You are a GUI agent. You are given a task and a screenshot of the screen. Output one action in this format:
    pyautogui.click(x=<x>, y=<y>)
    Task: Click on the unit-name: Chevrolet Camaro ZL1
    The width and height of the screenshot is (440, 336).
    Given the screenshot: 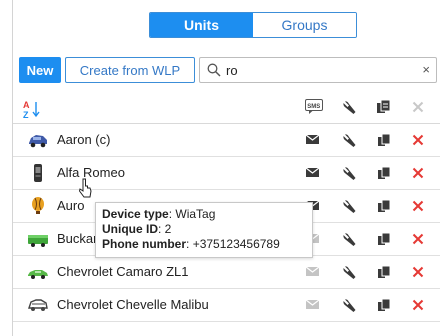 What is the action you would take?
    pyautogui.click(x=123, y=271)
    